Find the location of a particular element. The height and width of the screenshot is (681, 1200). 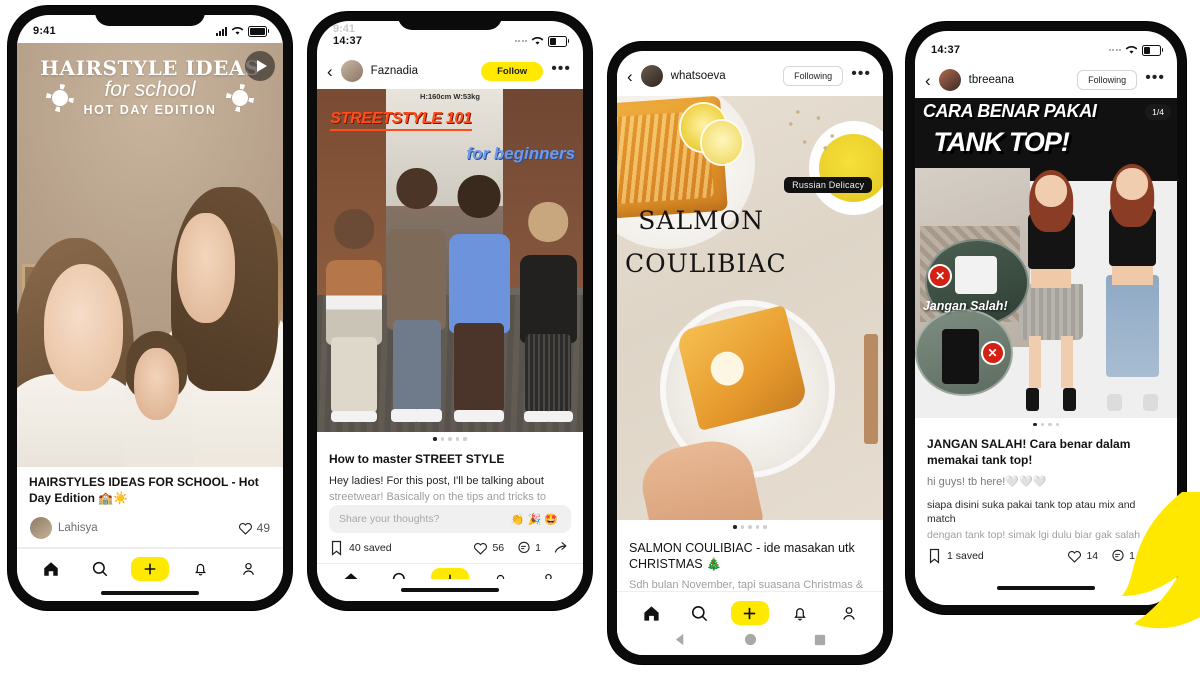

android-home-icon is located at coordinates (750, 642).